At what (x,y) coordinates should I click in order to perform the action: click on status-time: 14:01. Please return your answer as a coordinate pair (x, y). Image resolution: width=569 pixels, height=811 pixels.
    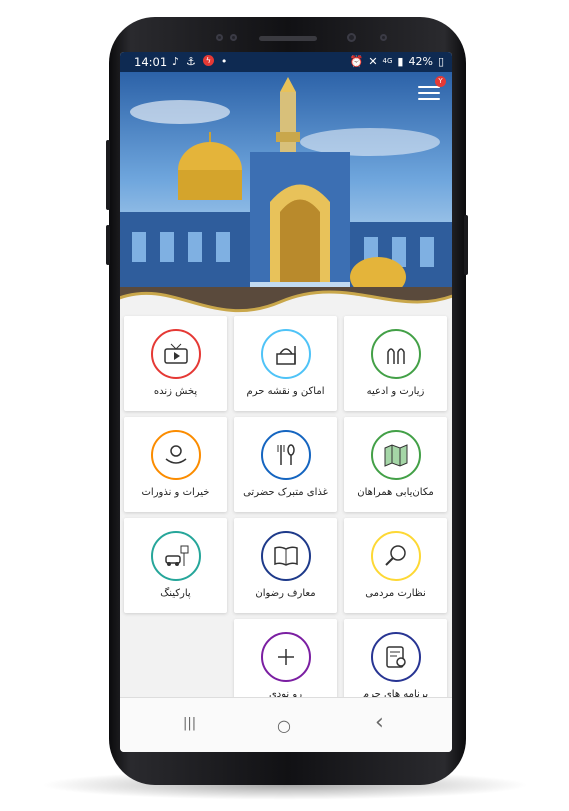
    Looking at the image, I should click on (151, 62).